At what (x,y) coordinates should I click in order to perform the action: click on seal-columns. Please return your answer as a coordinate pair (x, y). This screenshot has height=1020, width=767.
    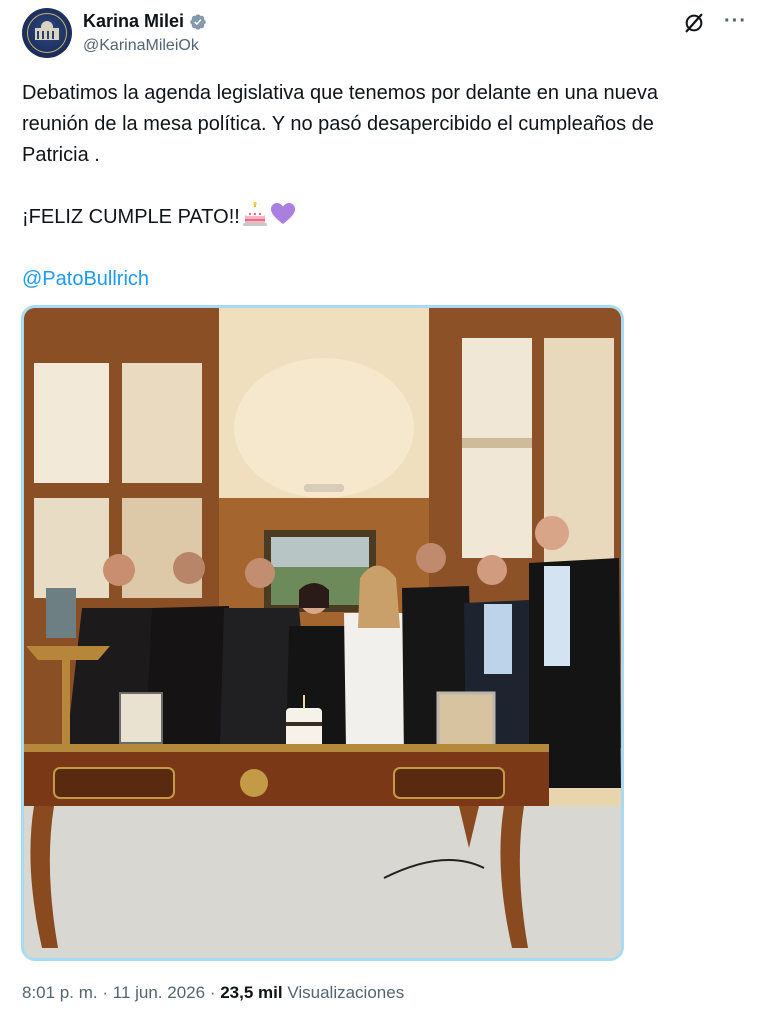
    Looking at the image, I should click on (47, 35).